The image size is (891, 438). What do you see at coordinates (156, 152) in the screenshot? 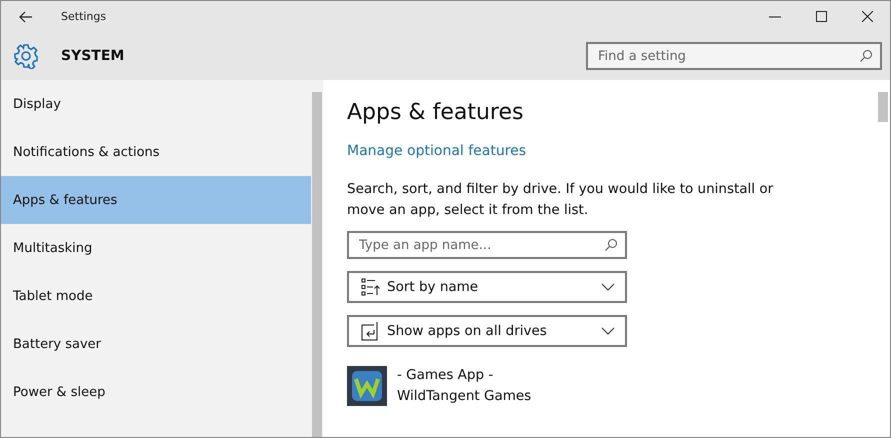
I see `sidebar-item: Notifications & actions` at bounding box center [156, 152].